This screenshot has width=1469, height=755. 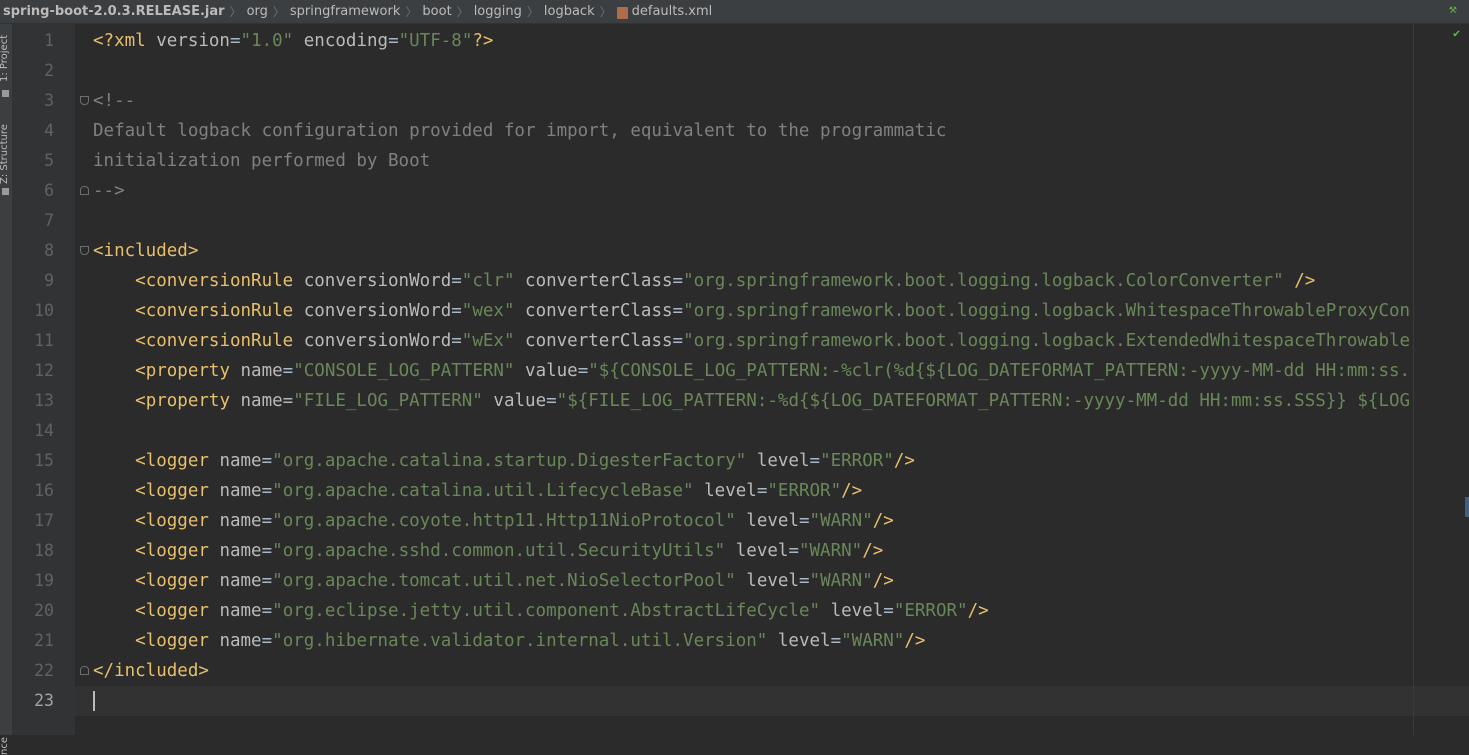 What do you see at coordinates (569, 11) in the screenshot?
I see `breadcrumb-item: logback` at bounding box center [569, 11].